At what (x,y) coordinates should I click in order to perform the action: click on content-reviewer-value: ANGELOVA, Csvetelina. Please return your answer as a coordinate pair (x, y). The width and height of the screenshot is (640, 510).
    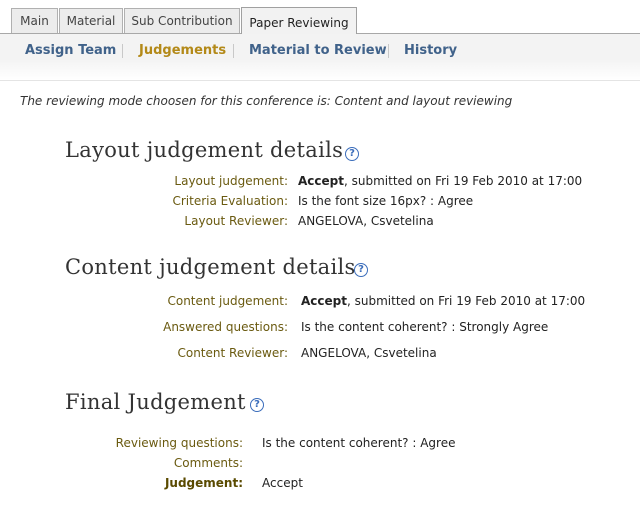
    Looking at the image, I should click on (369, 353).